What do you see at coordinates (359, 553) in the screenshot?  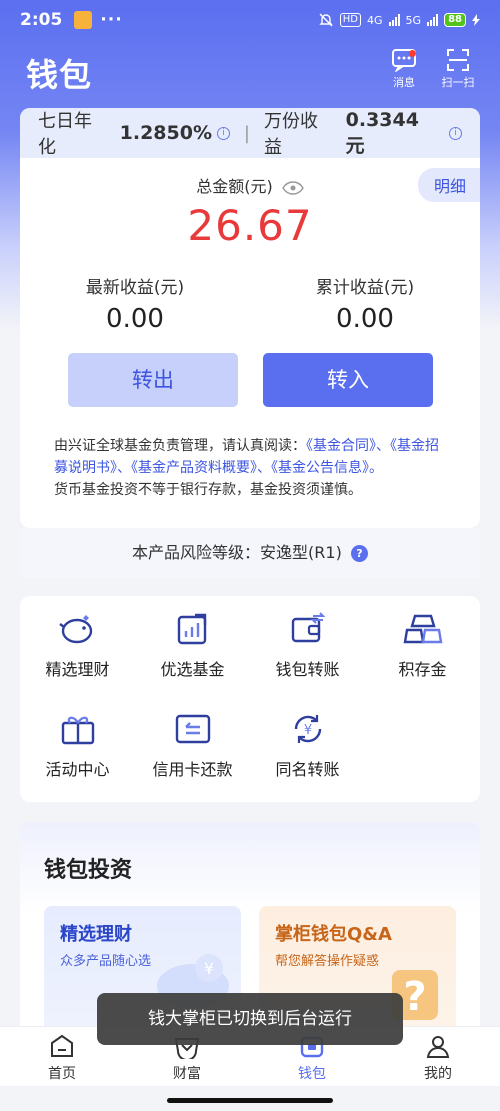 I see `help-icon: ?` at bounding box center [359, 553].